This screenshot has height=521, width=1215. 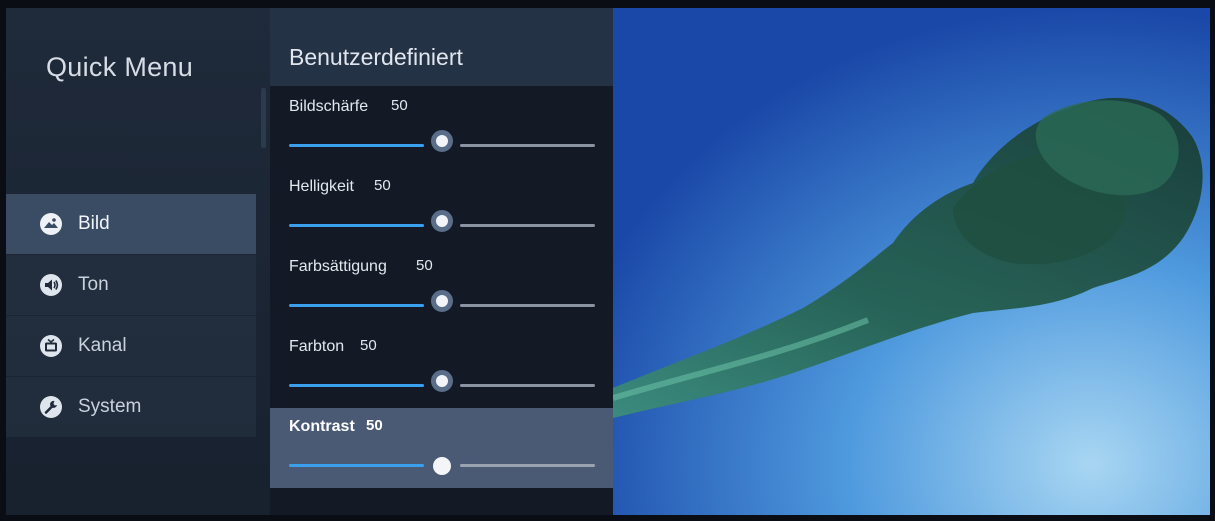 What do you see at coordinates (338, 266) in the screenshot?
I see `setting-label: Farbsättigung` at bounding box center [338, 266].